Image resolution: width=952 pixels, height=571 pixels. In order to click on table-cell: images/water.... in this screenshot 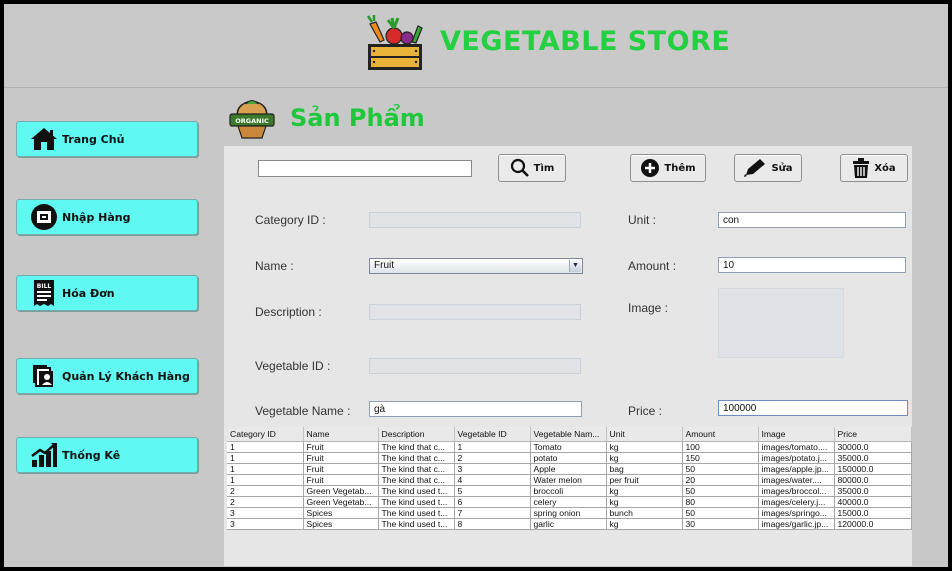, I will do `click(796, 480)`.